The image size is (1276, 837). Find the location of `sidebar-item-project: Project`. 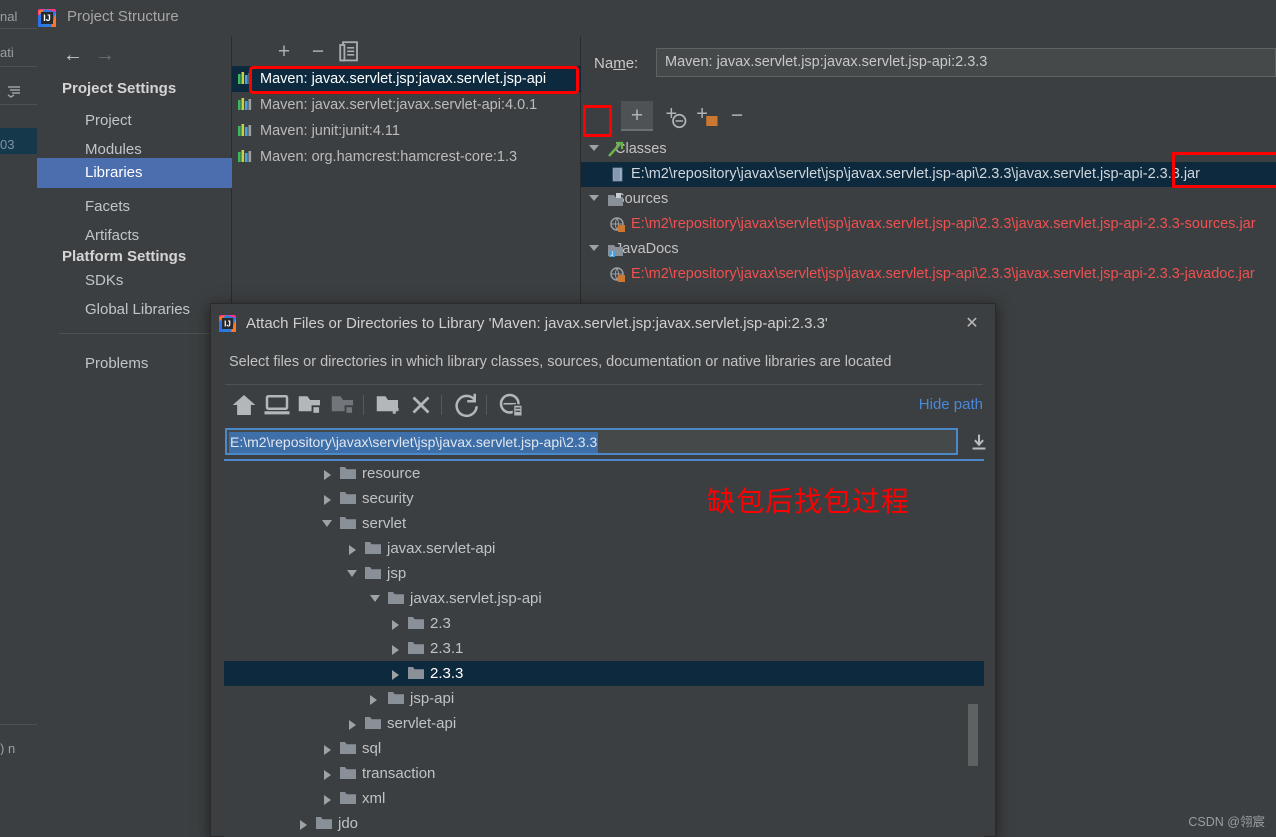

sidebar-item-project: Project is located at coordinates (134, 121).